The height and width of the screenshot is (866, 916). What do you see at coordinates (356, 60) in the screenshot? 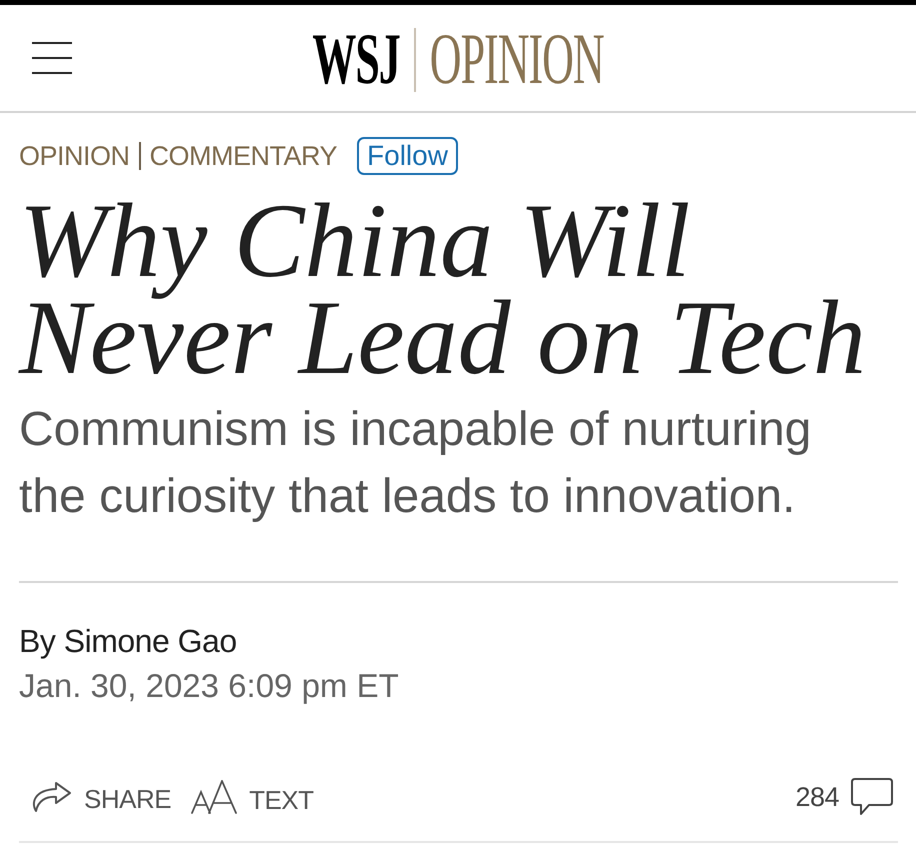
I see `wsj-logo: WSJ` at bounding box center [356, 60].